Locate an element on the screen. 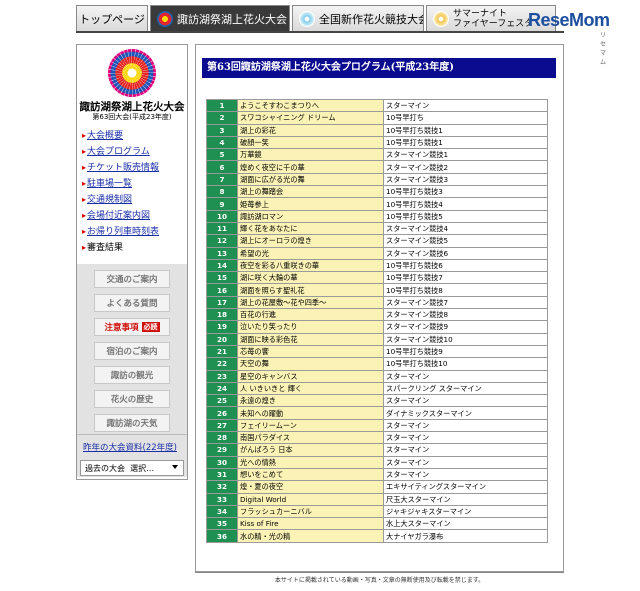  tab-shinsaku-competition: 全国新作花火競技大会 is located at coordinates (358, 18).